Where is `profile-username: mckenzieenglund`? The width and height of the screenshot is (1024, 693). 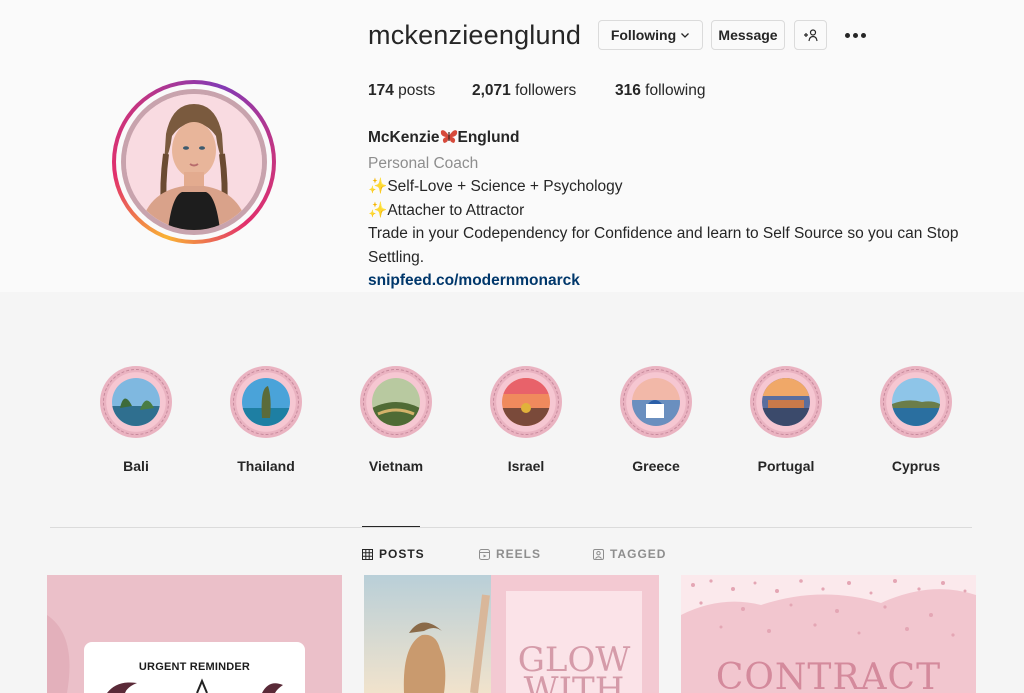
profile-username: mckenzieenglund is located at coordinates (475, 35).